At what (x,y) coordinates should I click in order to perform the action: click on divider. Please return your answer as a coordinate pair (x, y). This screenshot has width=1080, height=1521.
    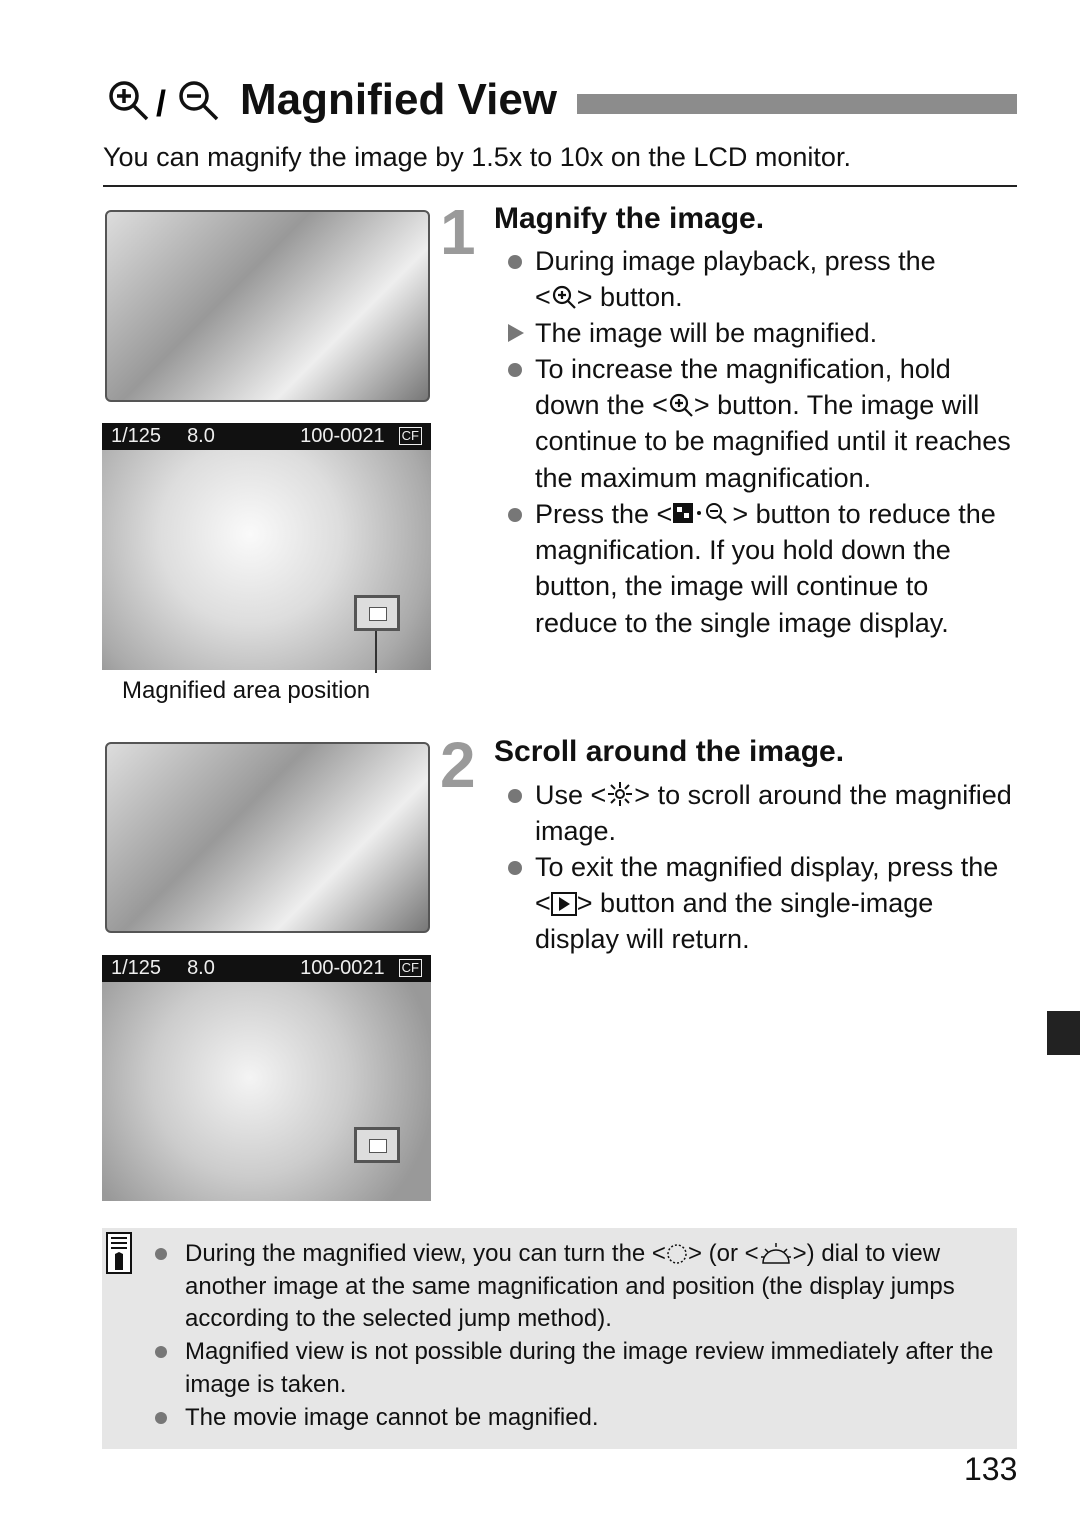
    Looking at the image, I should click on (560, 186).